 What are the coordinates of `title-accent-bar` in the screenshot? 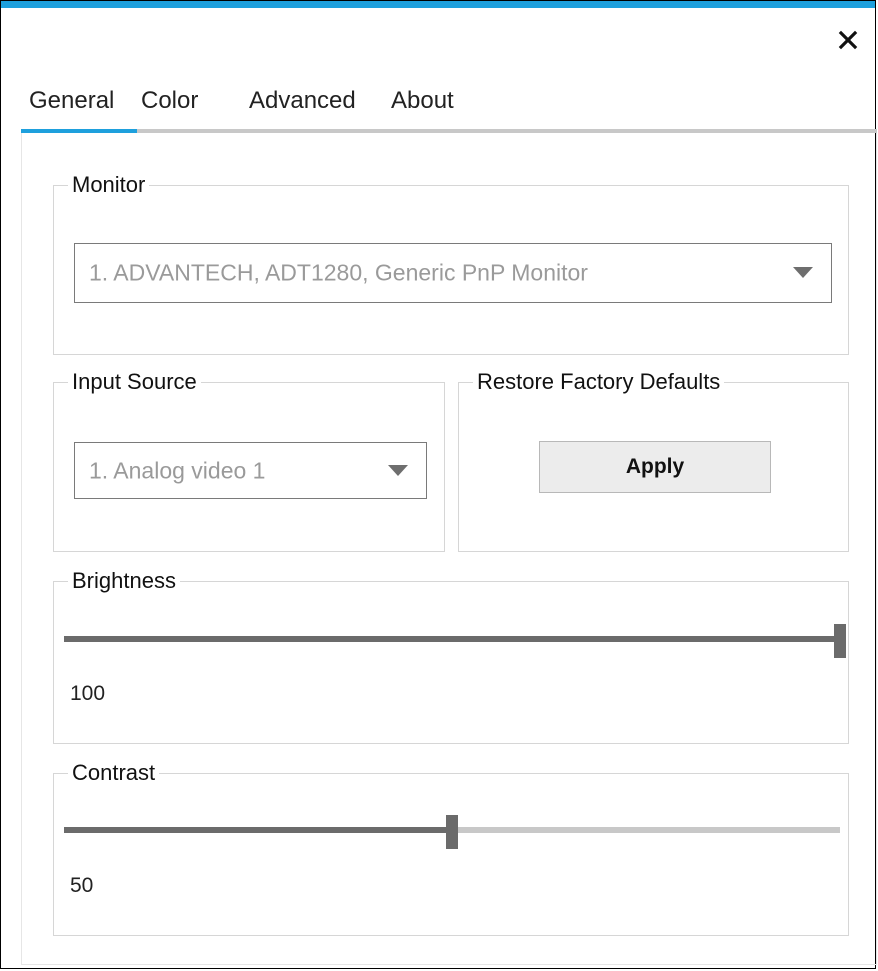 It's located at (438, 4).